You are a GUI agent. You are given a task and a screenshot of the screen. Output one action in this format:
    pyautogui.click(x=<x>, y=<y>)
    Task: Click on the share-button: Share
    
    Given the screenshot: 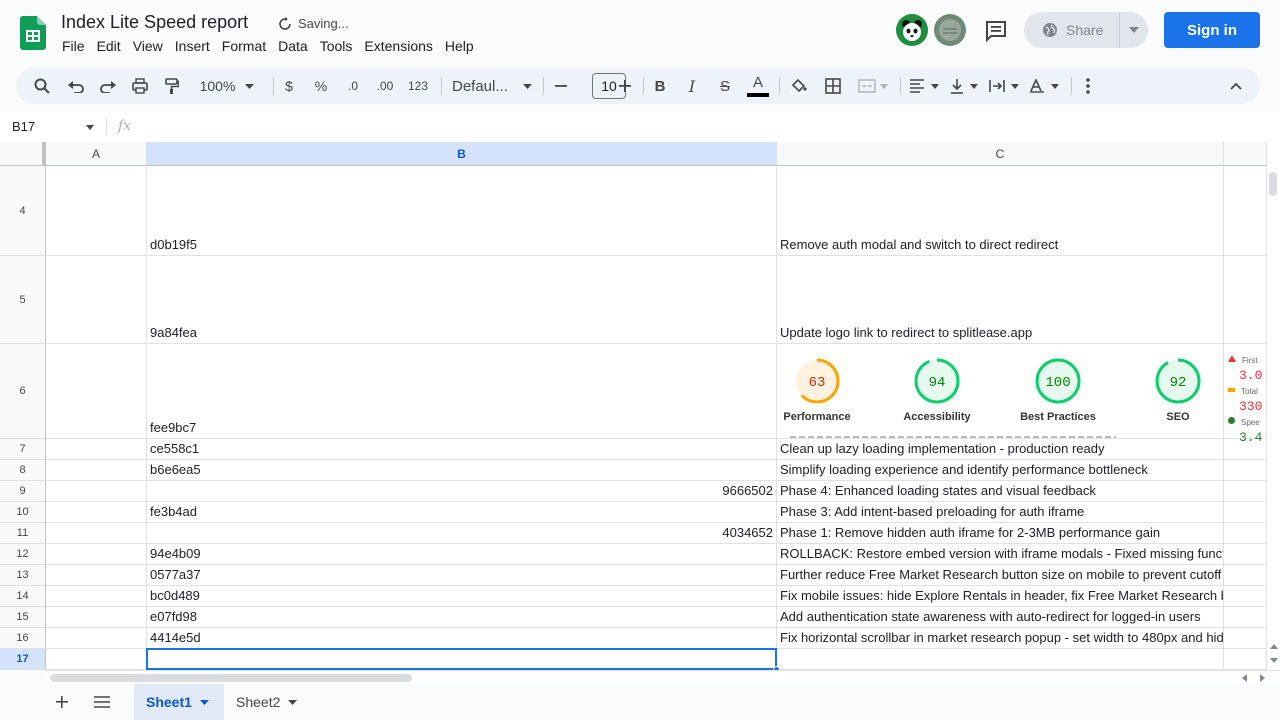 What is the action you would take?
    pyautogui.click(x=1086, y=30)
    